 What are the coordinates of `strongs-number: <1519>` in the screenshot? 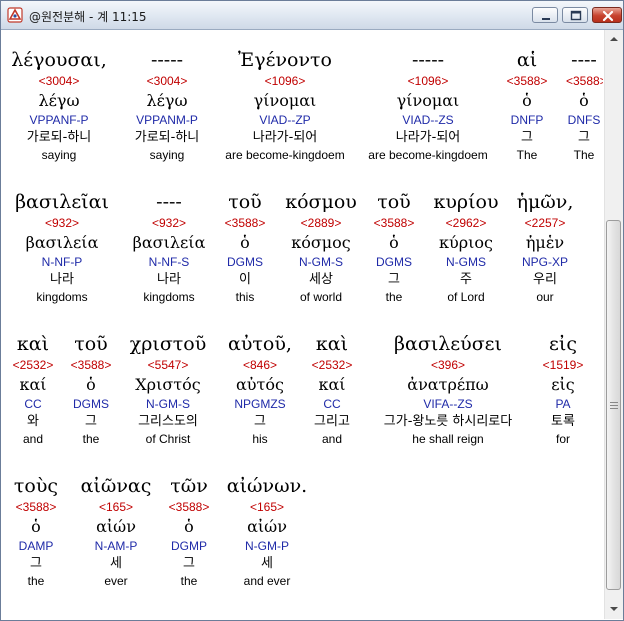 It's located at (563, 365).